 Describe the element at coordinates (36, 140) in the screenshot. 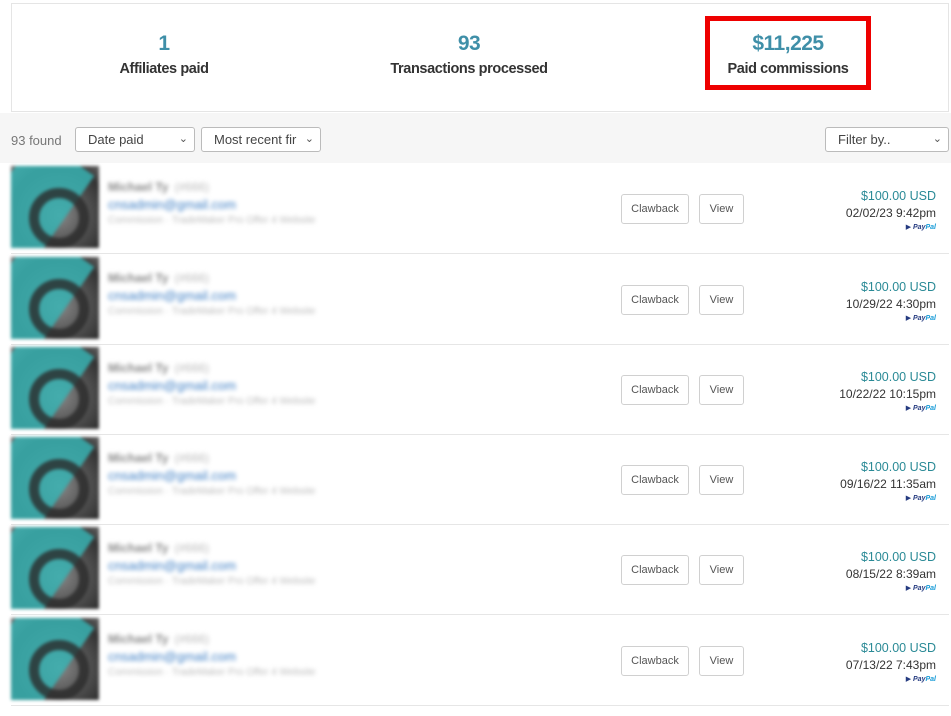

I see `results-count: 93 found` at that location.